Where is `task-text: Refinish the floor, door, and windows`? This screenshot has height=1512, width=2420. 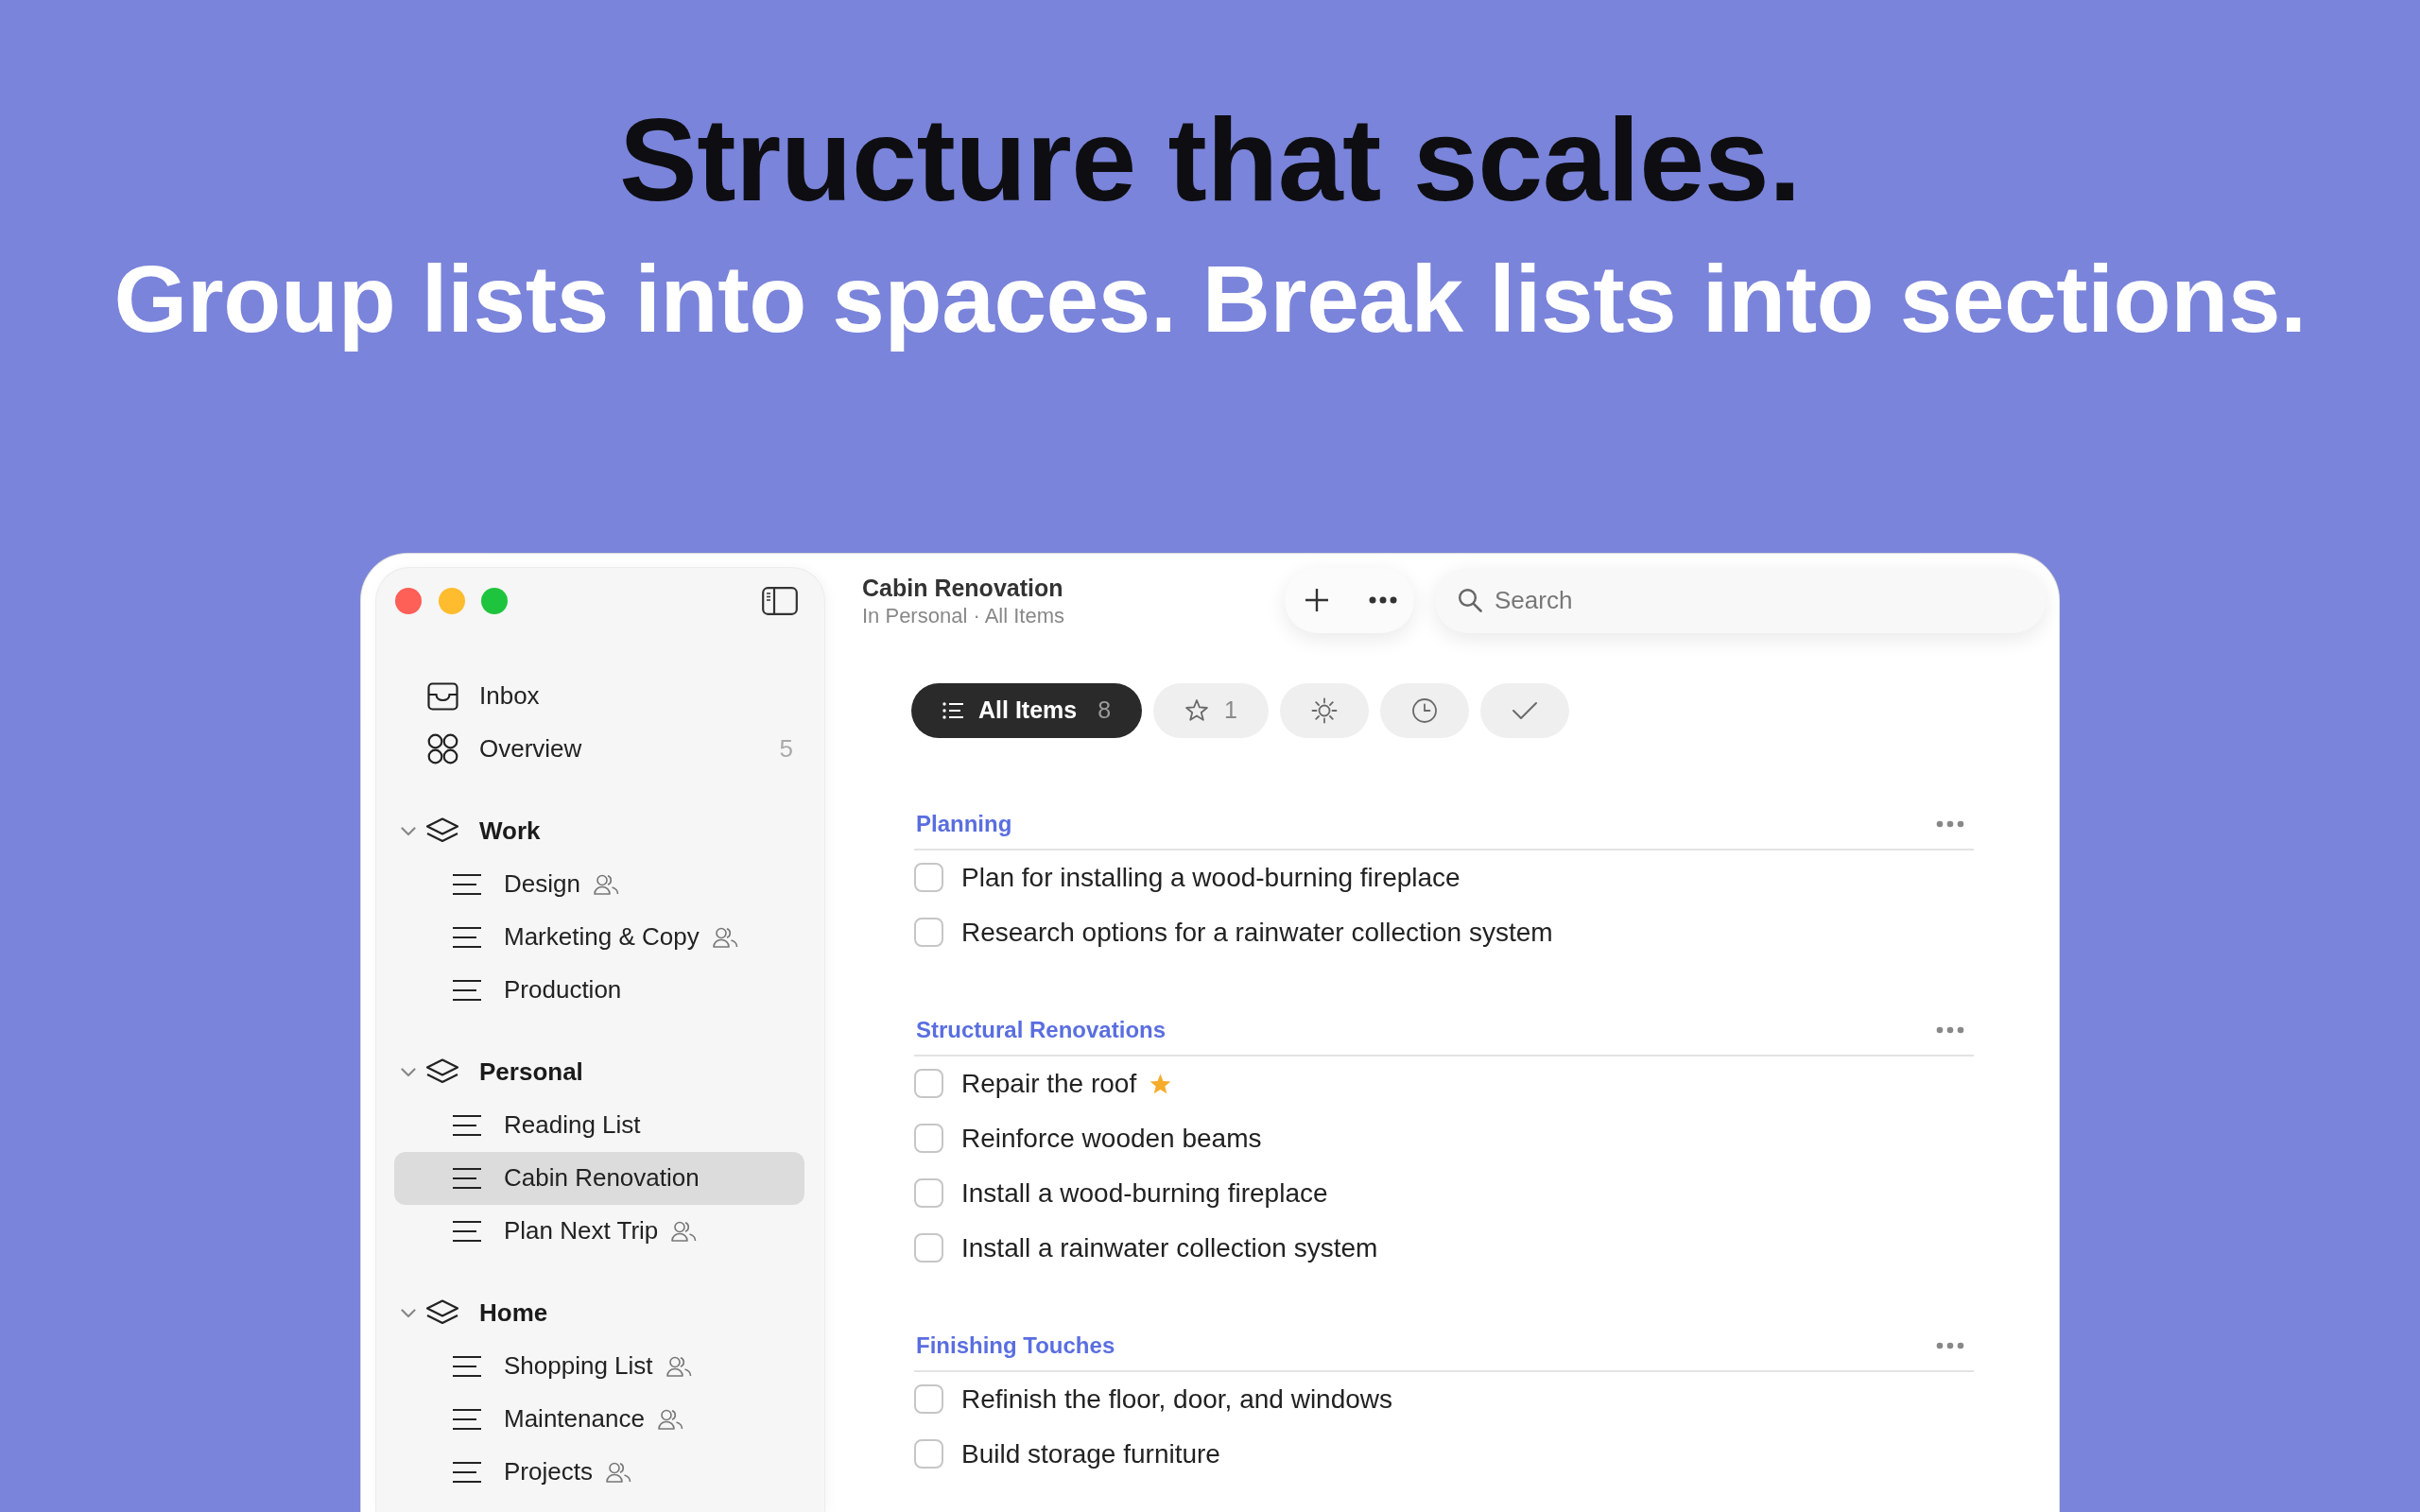 task-text: Refinish the floor, door, and windows is located at coordinates (1177, 1399).